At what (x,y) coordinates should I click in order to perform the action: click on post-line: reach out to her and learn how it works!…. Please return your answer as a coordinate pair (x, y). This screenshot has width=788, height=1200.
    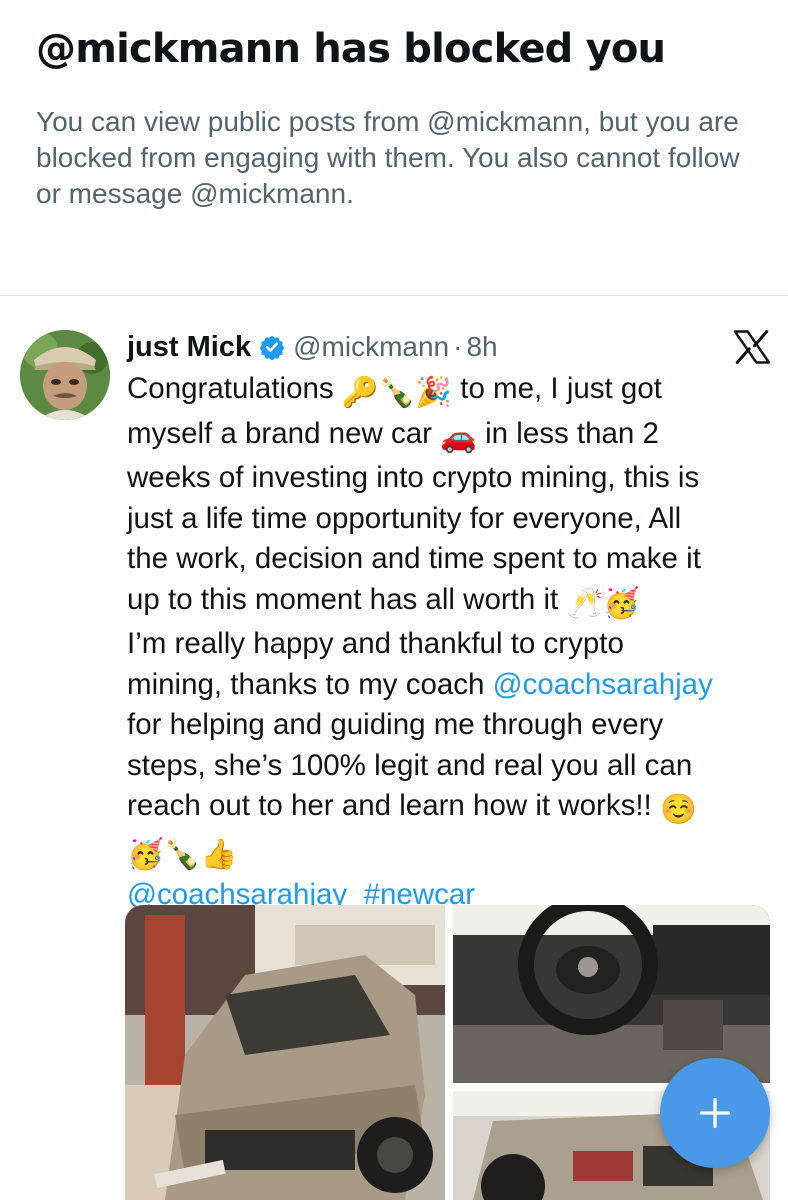
    Looking at the image, I should click on (447, 808).